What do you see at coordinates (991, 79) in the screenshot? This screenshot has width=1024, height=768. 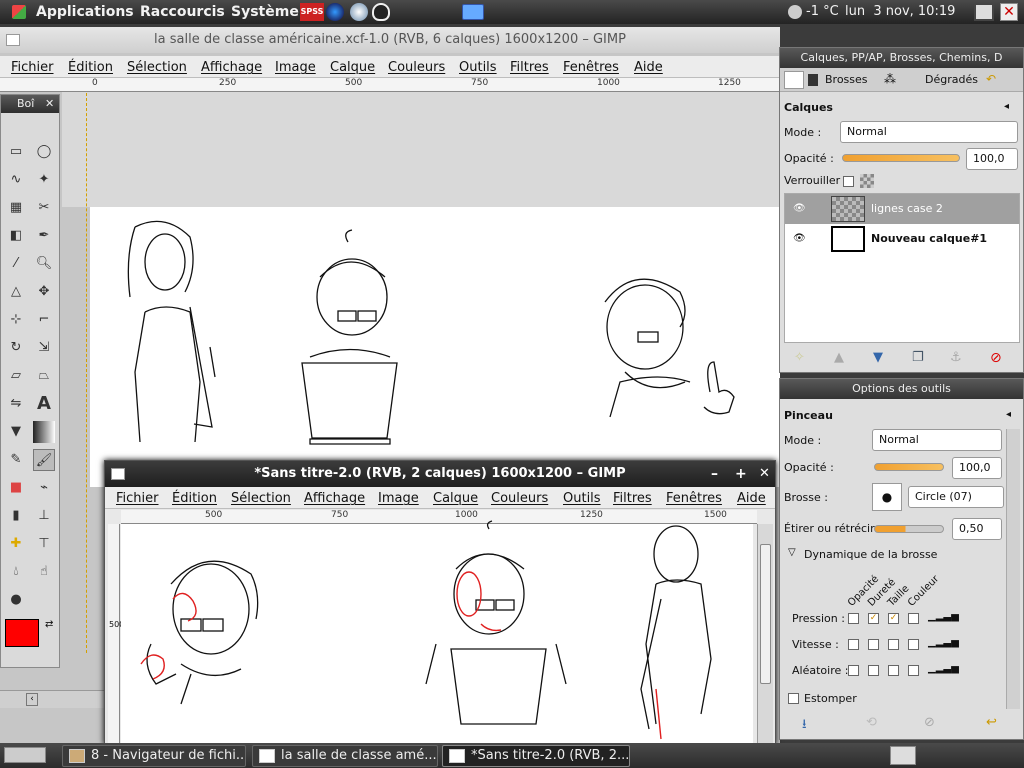 I see `tab-undo-icon: ↶` at bounding box center [991, 79].